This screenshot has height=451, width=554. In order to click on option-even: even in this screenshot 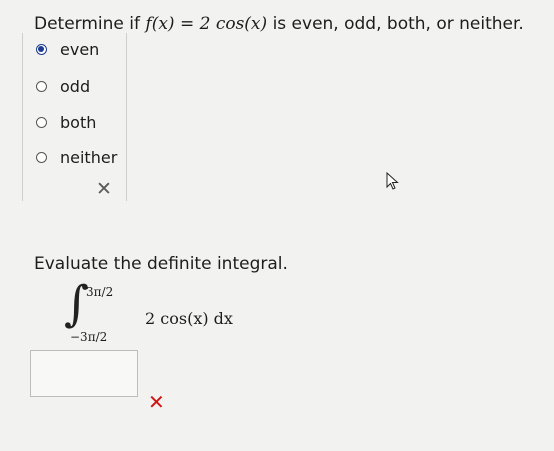, I will do `click(67, 49)`.